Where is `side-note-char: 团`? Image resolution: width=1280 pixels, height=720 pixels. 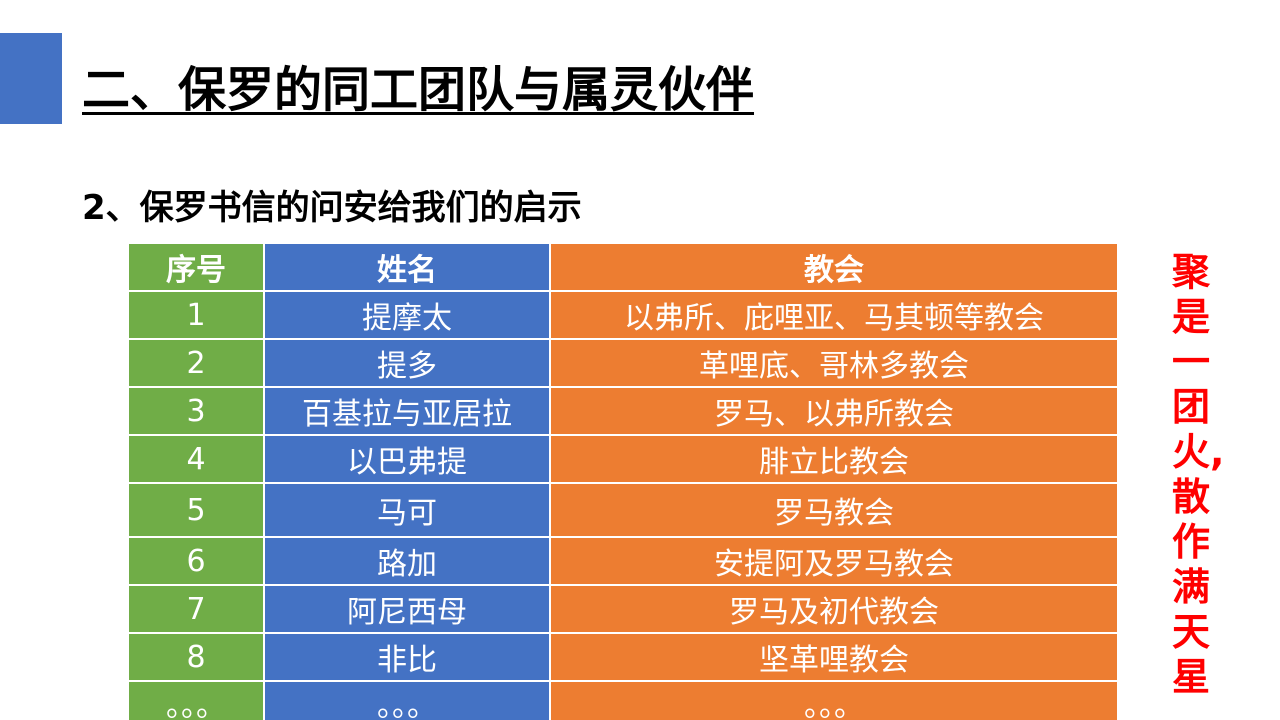 side-note-char: 团 is located at coordinates (1191, 407).